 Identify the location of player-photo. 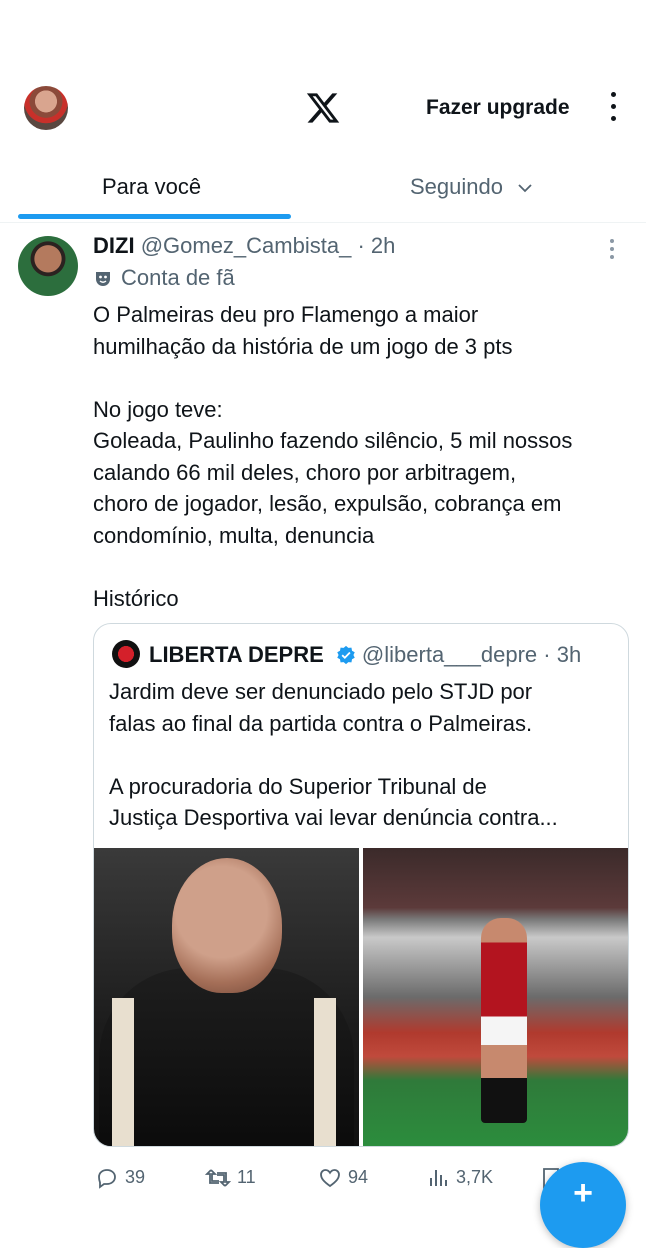
(495, 997).